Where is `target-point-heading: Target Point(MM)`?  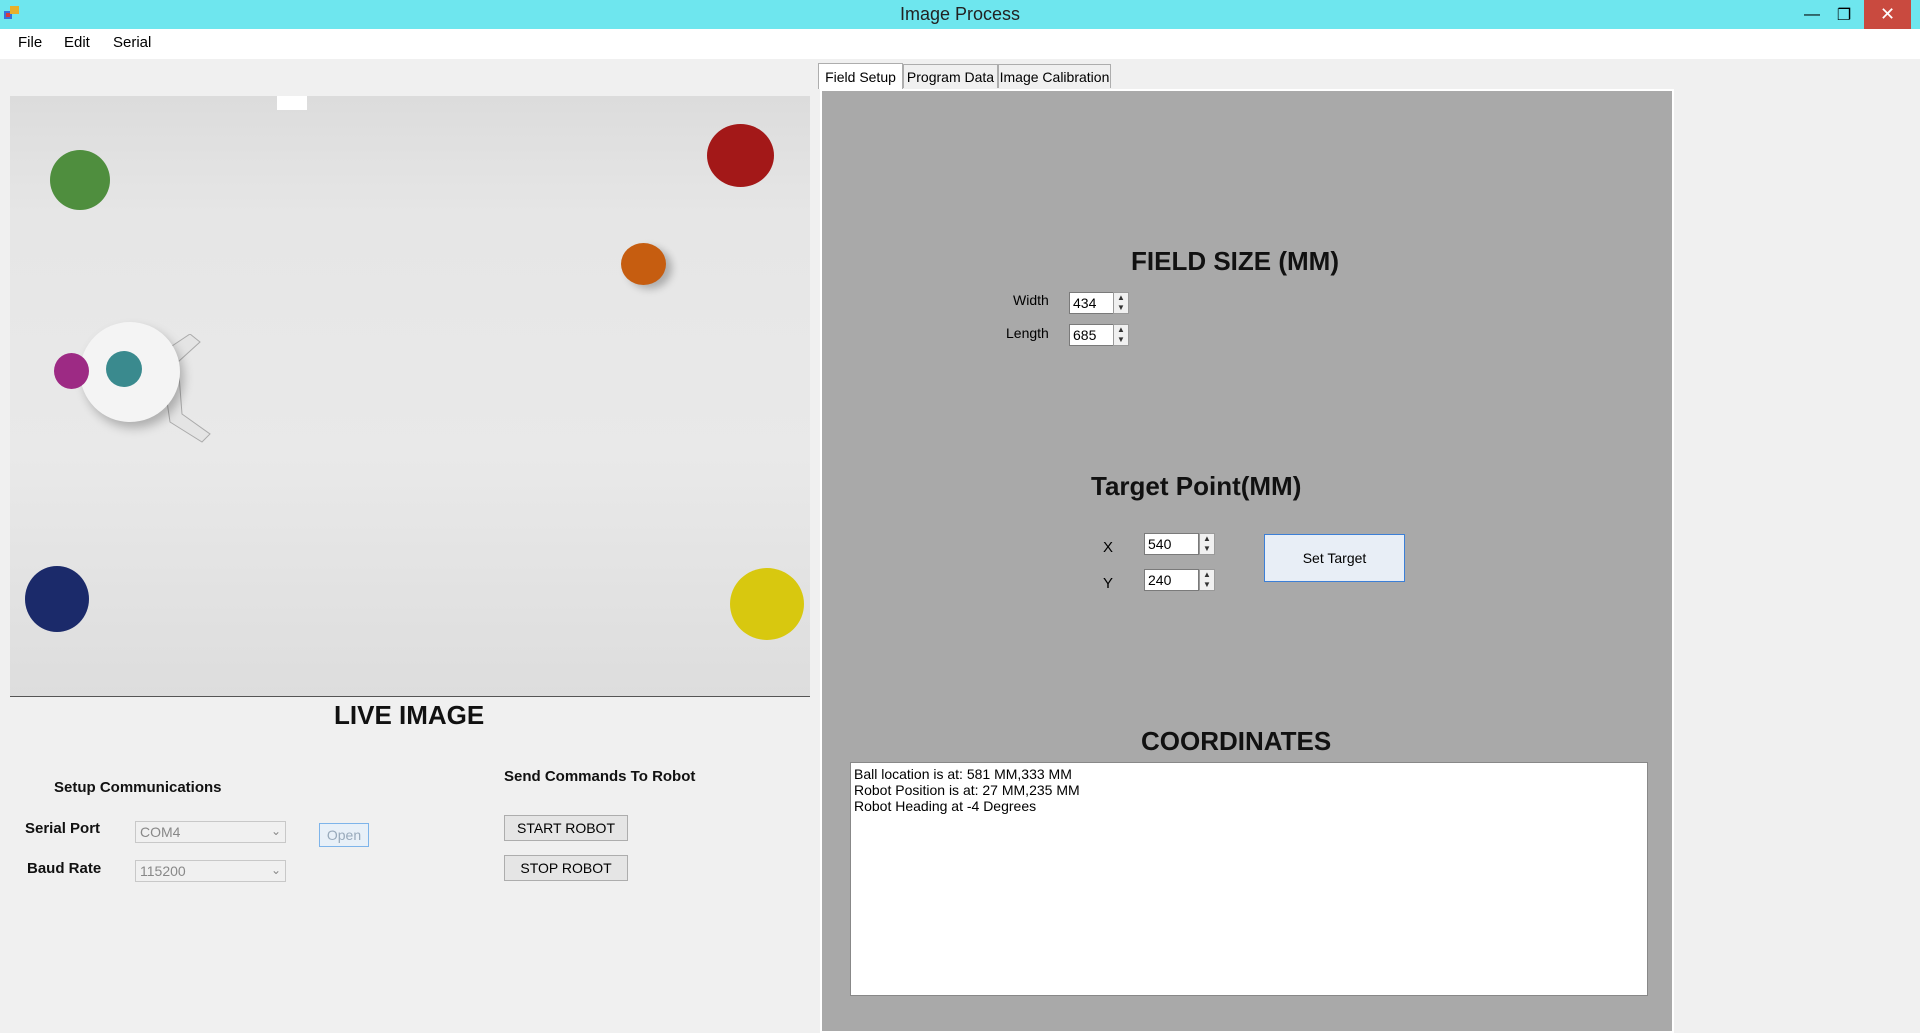
target-point-heading: Target Point(MM) is located at coordinates (1196, 486).